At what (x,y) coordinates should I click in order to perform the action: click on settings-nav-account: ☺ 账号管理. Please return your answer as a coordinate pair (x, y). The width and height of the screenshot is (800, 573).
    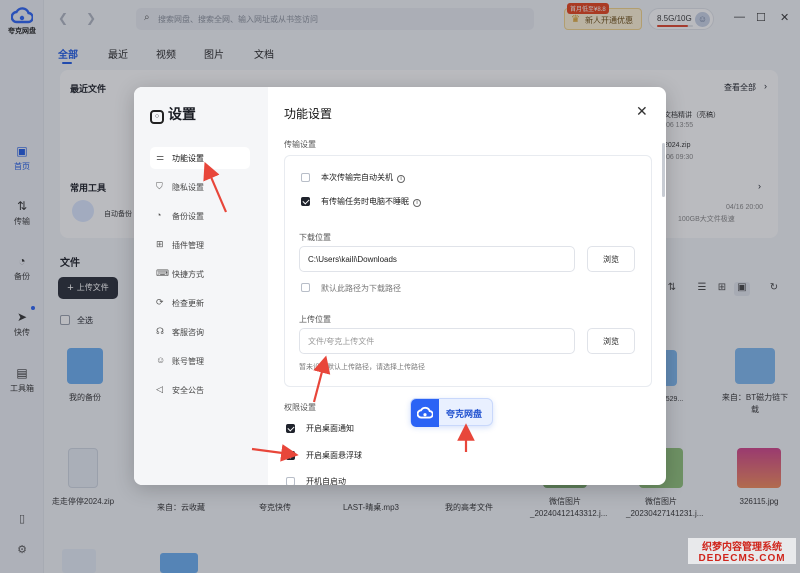
    Looking at the image, I should click on (200, 361).